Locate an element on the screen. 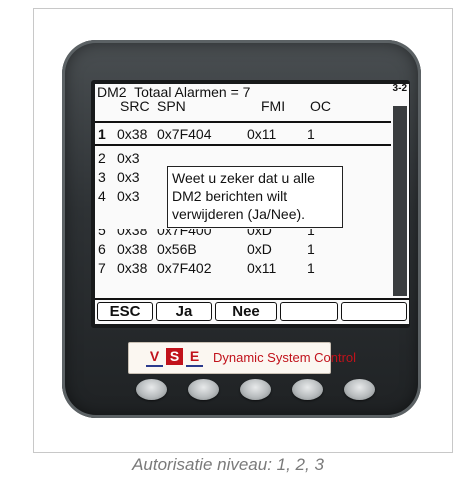  row-index: 6 is located at coordinates (102, 249).